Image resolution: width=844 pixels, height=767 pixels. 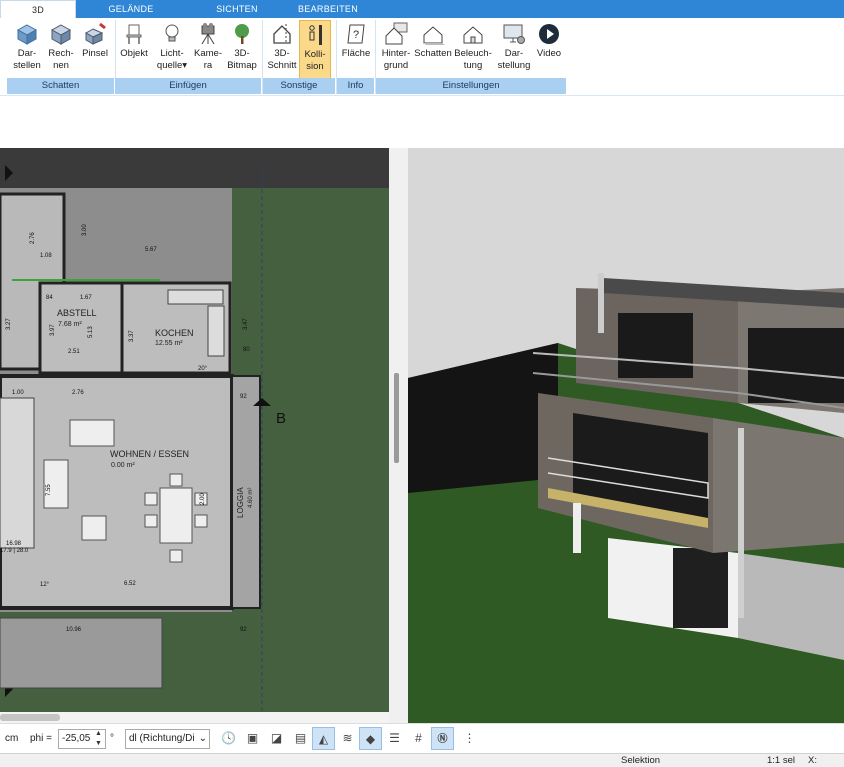 What do you see at coordinates (91, 332) in the screenshot?
I see `dim-label: 5.13` at bounding box center [91, 332].